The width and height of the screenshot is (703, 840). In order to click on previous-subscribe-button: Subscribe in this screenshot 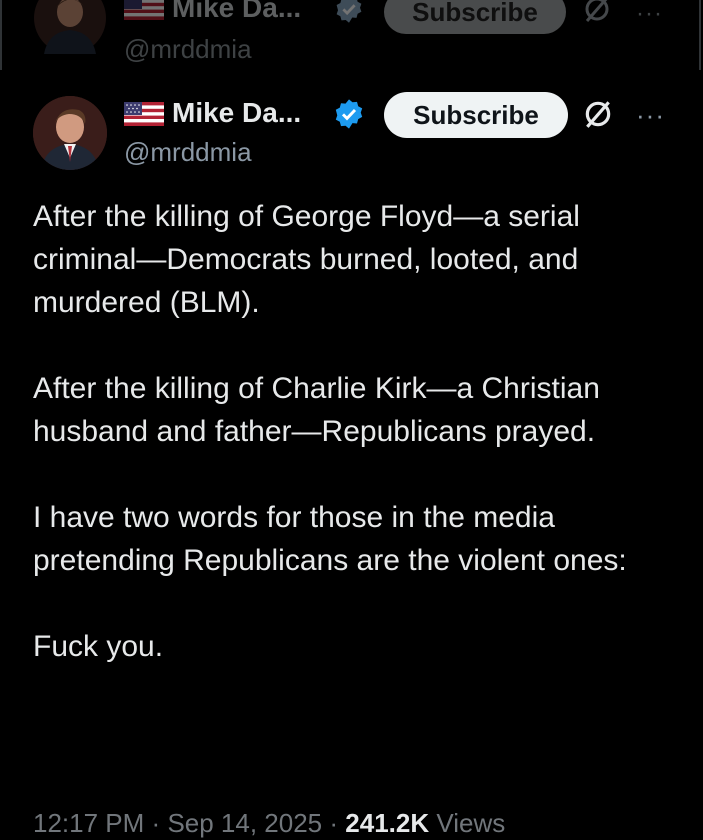, I will do `click(475, 17)`.